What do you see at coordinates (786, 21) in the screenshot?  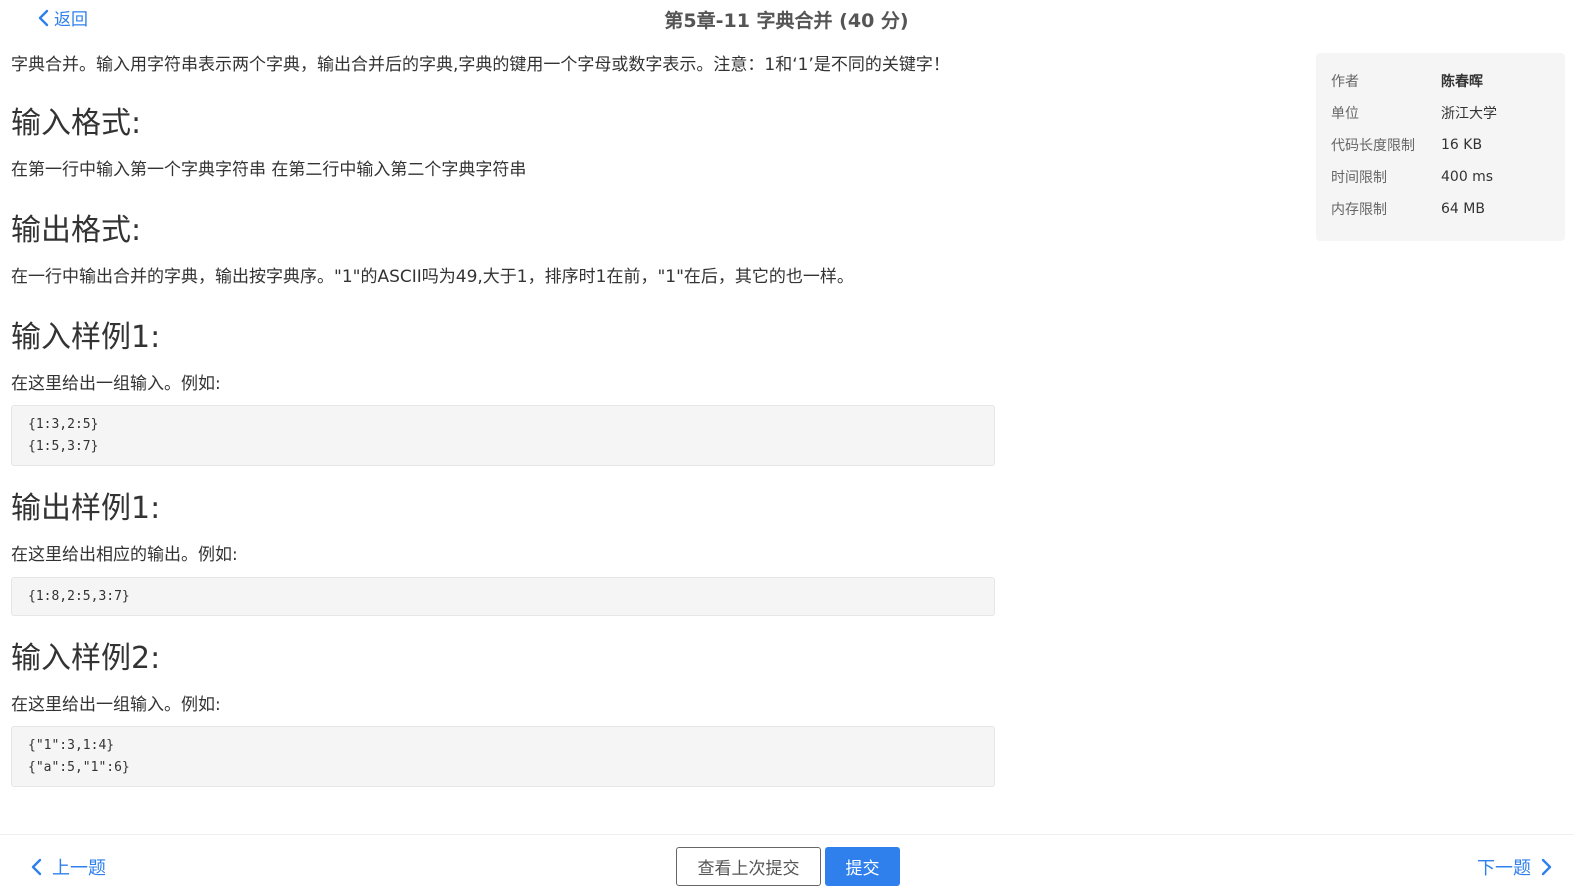 I see `page-title: 第5章-11 字典合并 (40 分)` at bounding box center [786, 21].